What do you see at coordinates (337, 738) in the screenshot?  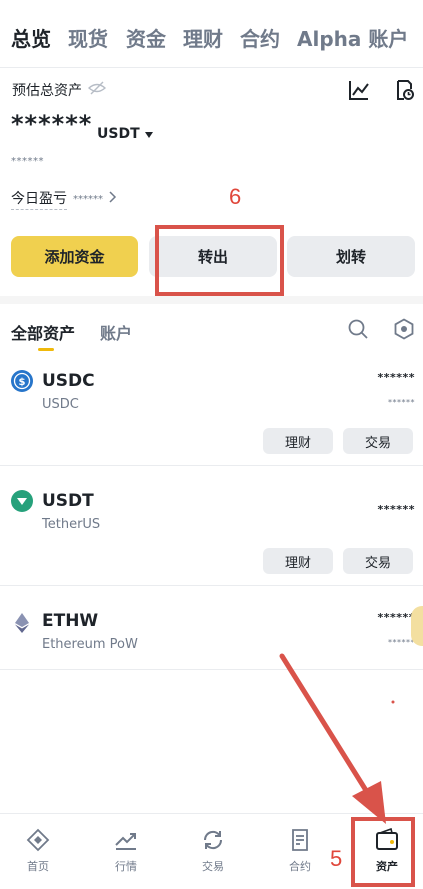 I see `annotation-arrow` at bounding box center [337, 738].